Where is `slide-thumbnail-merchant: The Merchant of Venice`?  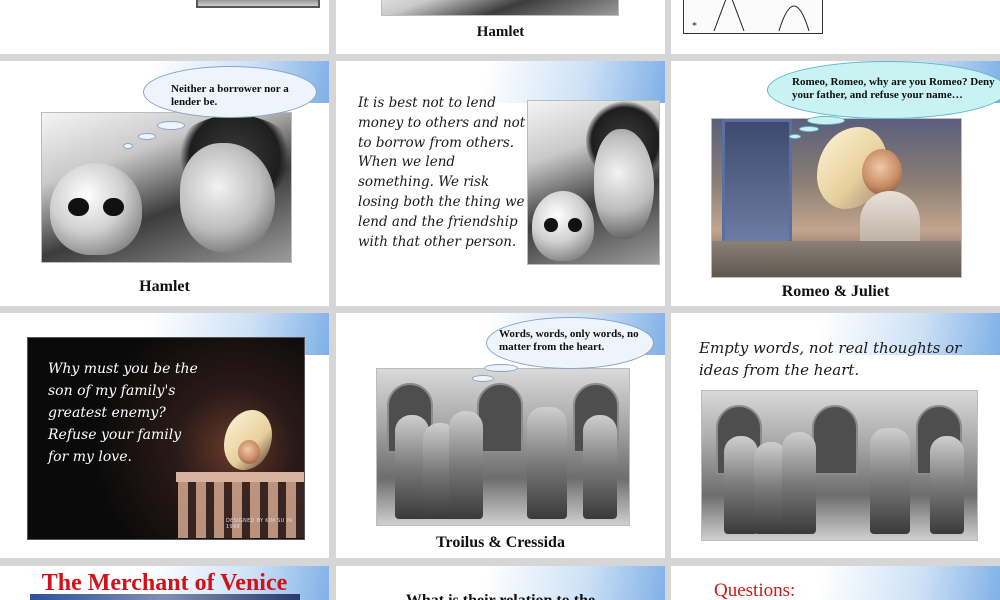
slide-thumbnail-merchant: The Merchant of Venice is located at coordinates (164, 583).